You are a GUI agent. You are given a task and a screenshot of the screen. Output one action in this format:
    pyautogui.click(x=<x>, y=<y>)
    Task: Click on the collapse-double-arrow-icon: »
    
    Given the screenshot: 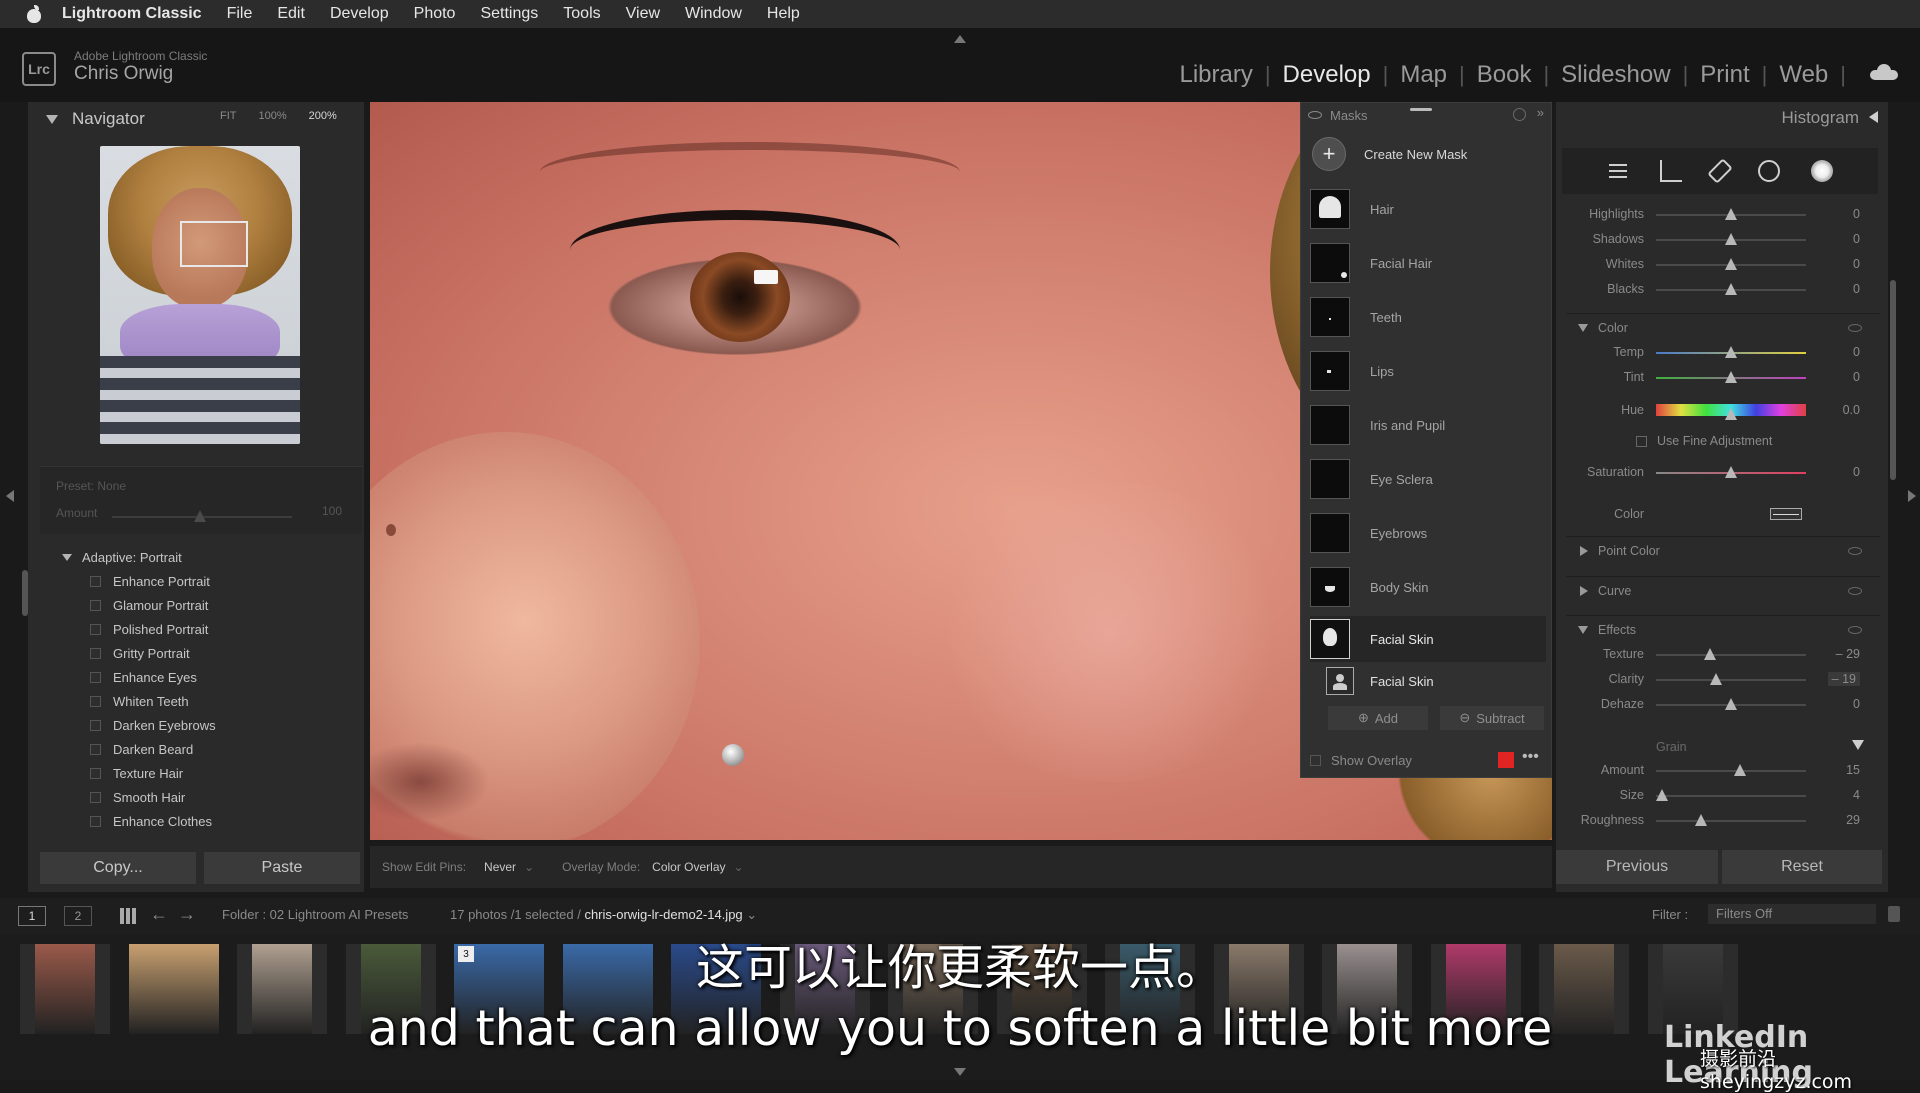 What is the action you would take?
    pyautogui.click(x=1540, y=112)
    